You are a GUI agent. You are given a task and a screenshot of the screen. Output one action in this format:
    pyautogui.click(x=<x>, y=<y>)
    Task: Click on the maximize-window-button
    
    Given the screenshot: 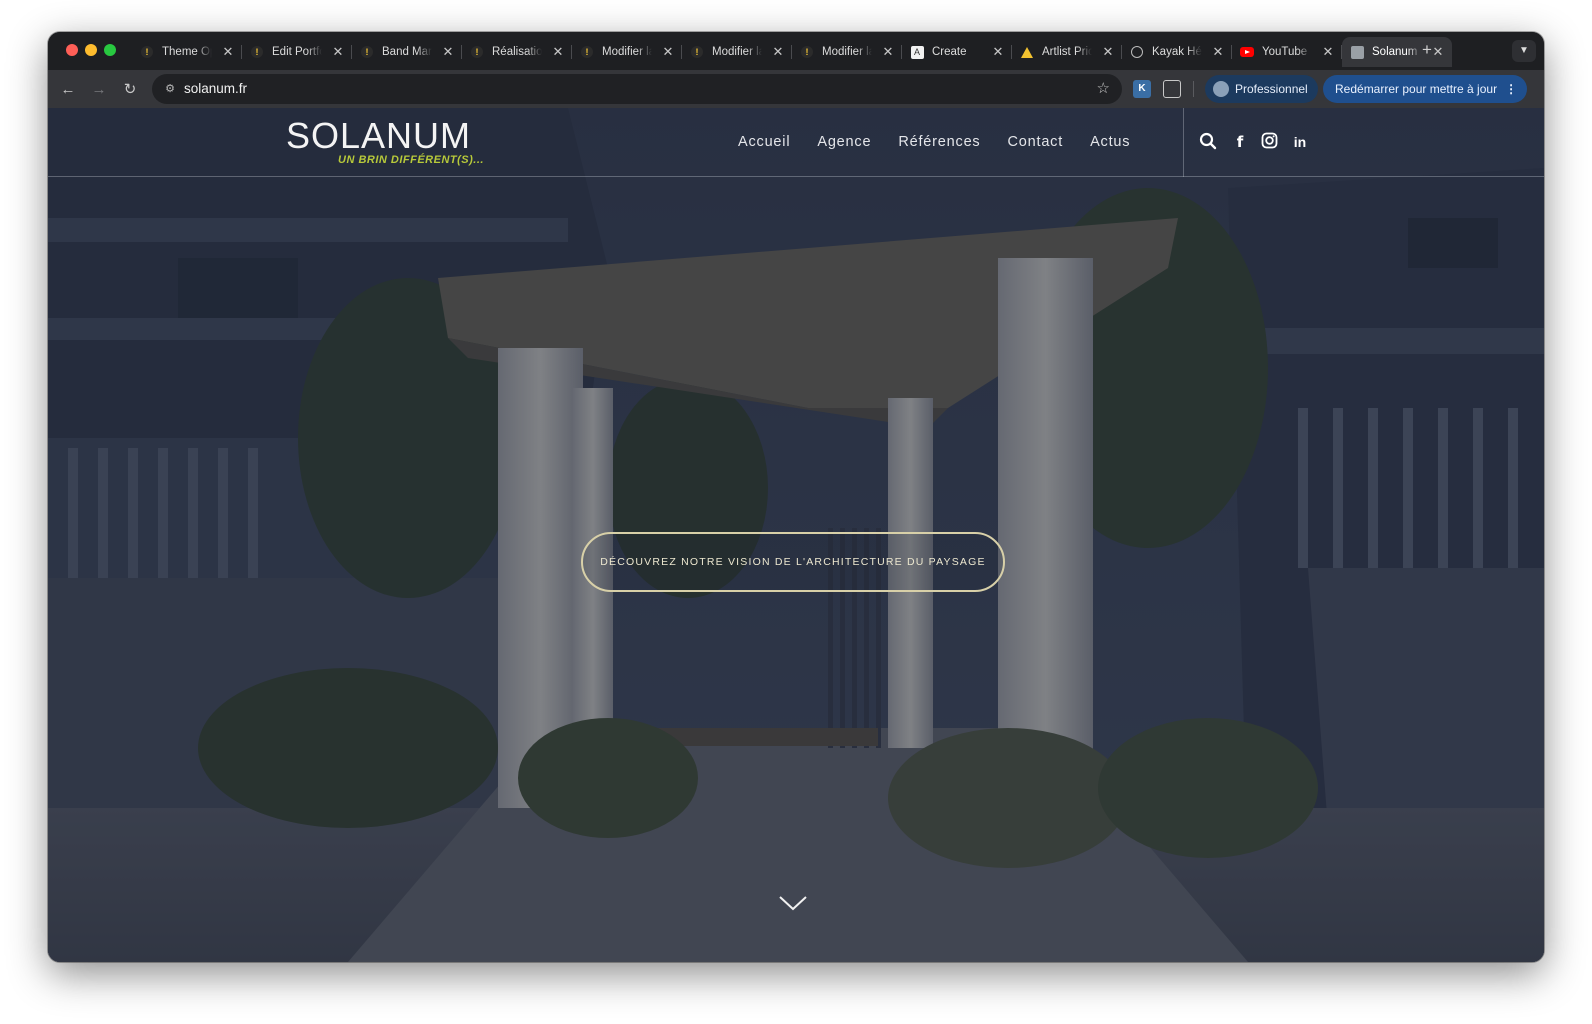 What is the action you would take?
    pyautogui.click(x=110, y=50)
    